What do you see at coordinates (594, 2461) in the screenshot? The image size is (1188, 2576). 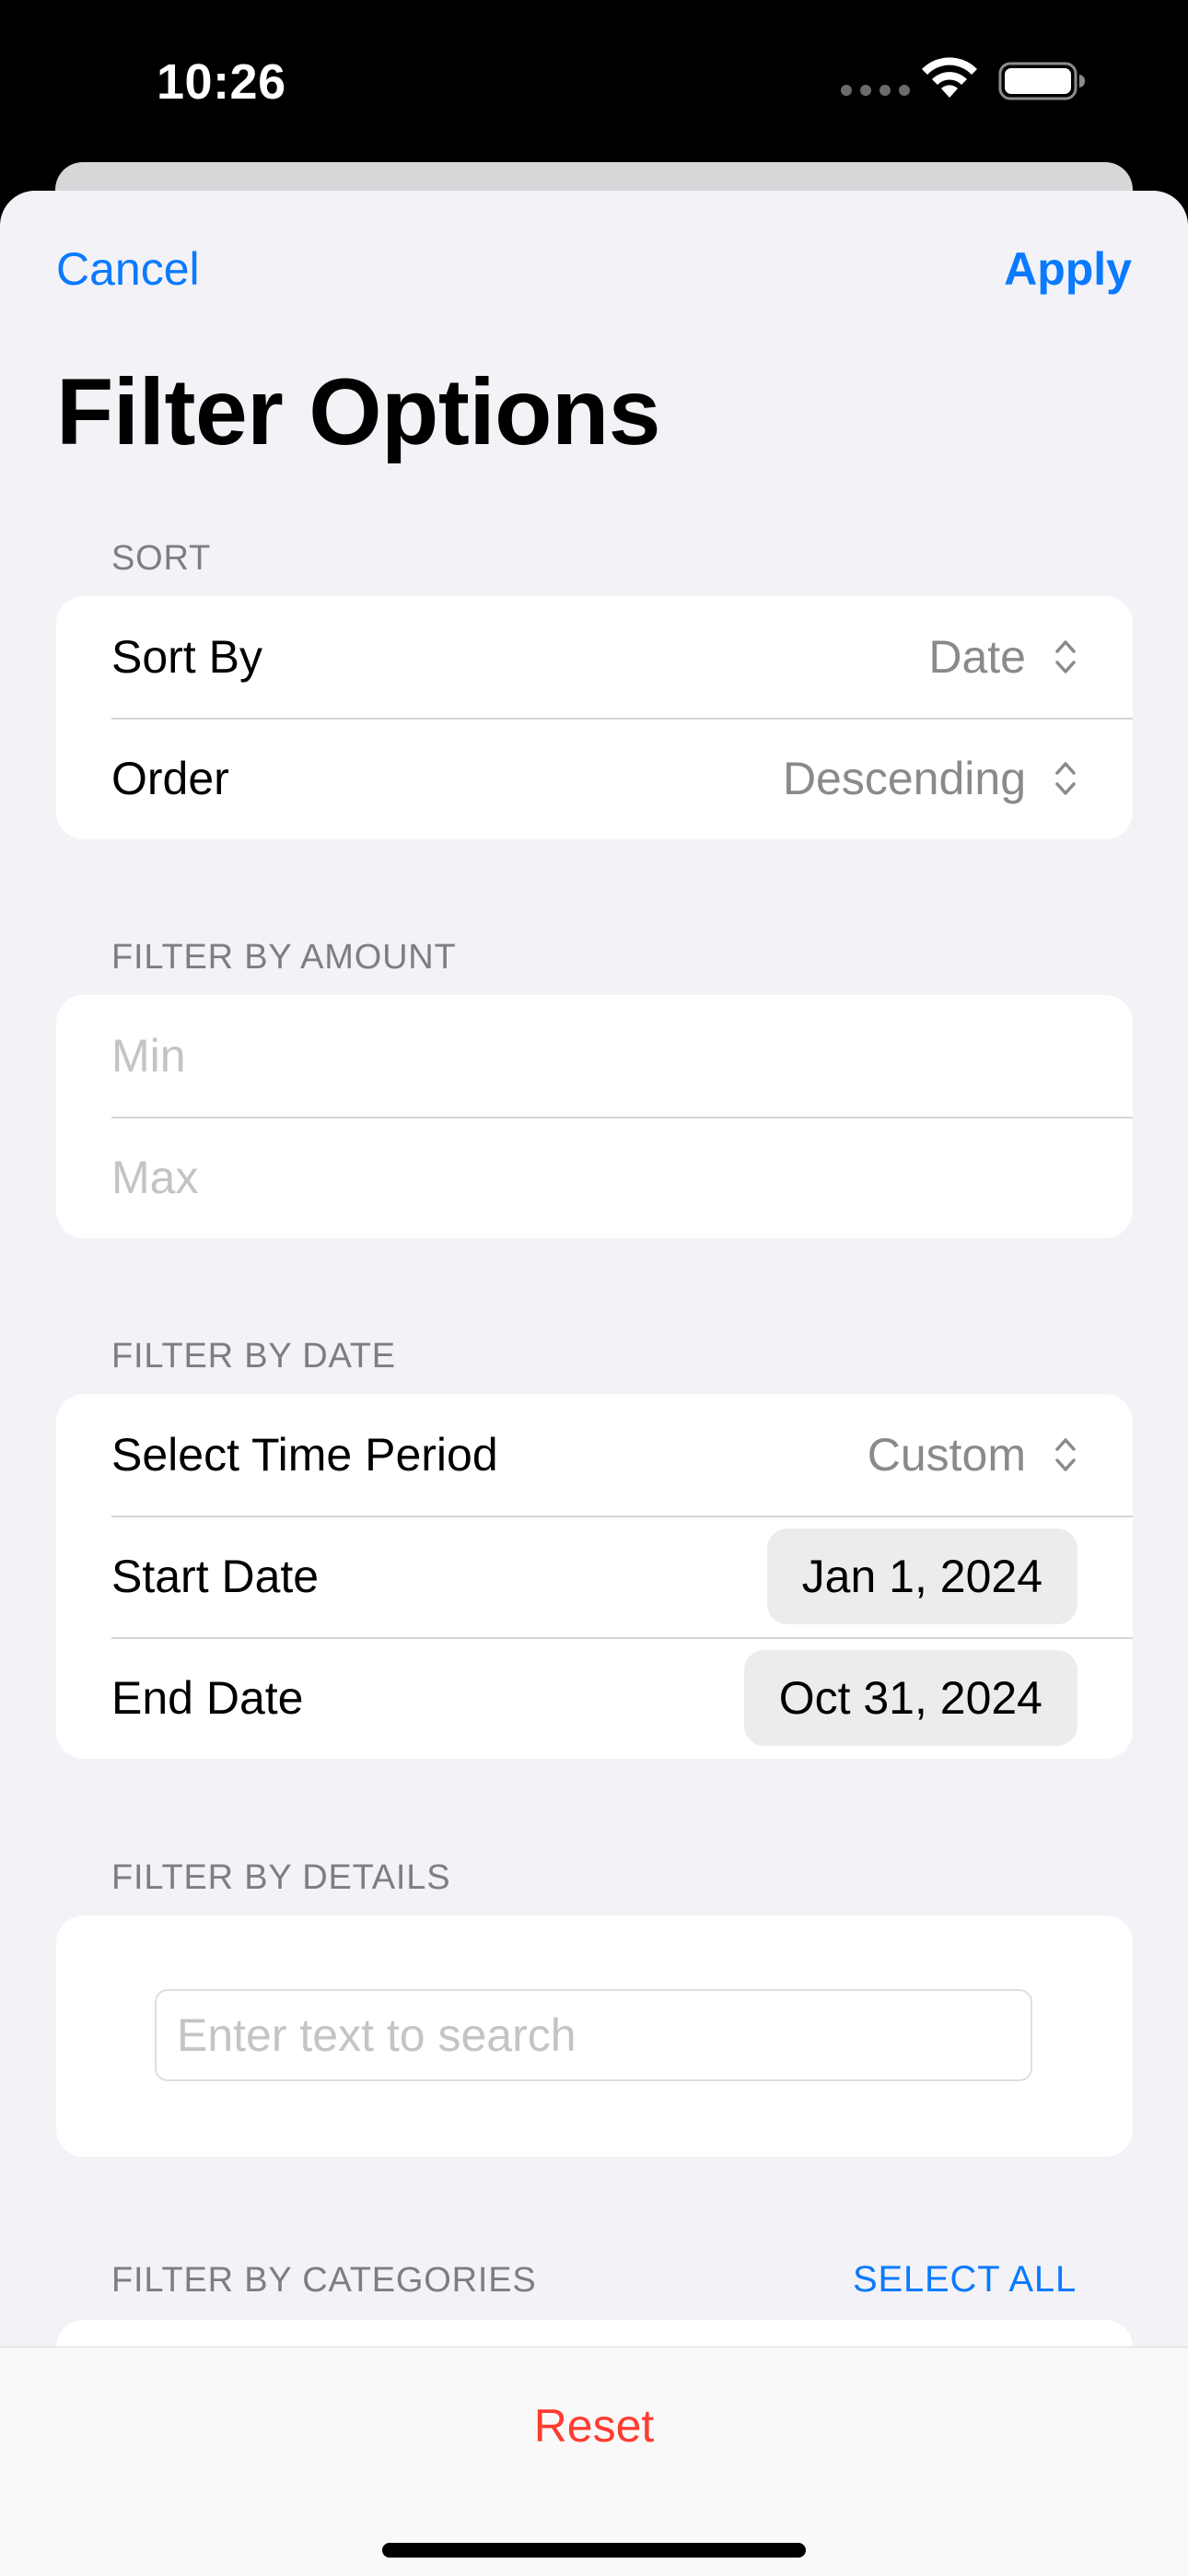 I see `bottom-toolbar: Reset` at bounding box center [594, 2461].